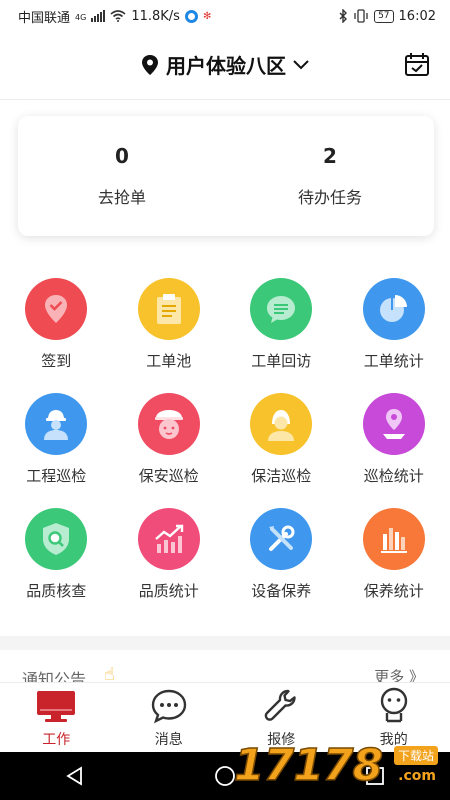 The image size is (450, 800). I want to click on clock: 16:02, so click(417, 16).